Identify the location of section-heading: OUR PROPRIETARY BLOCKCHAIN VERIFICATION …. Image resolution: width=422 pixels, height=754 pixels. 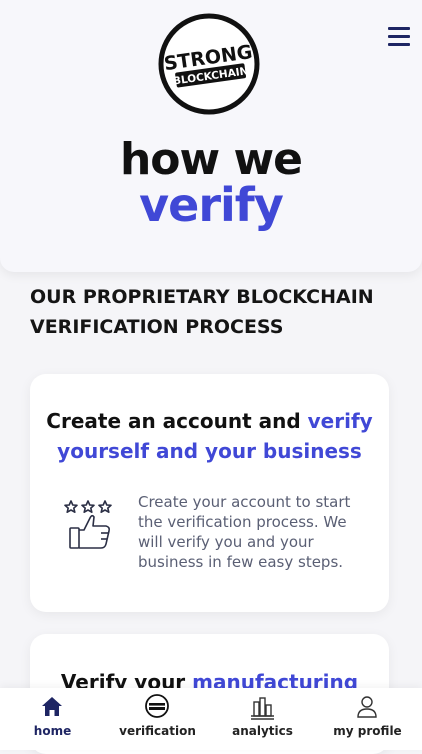
(202, 312).